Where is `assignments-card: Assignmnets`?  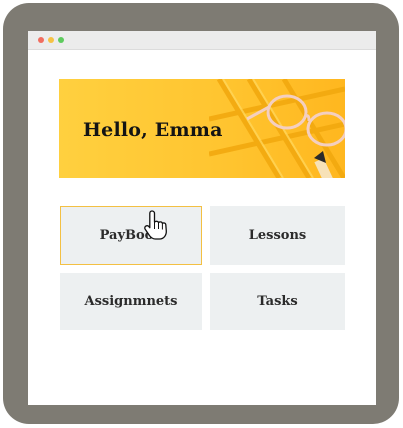
assignments-card: Assignmnets is located at coordinates (131, 301).